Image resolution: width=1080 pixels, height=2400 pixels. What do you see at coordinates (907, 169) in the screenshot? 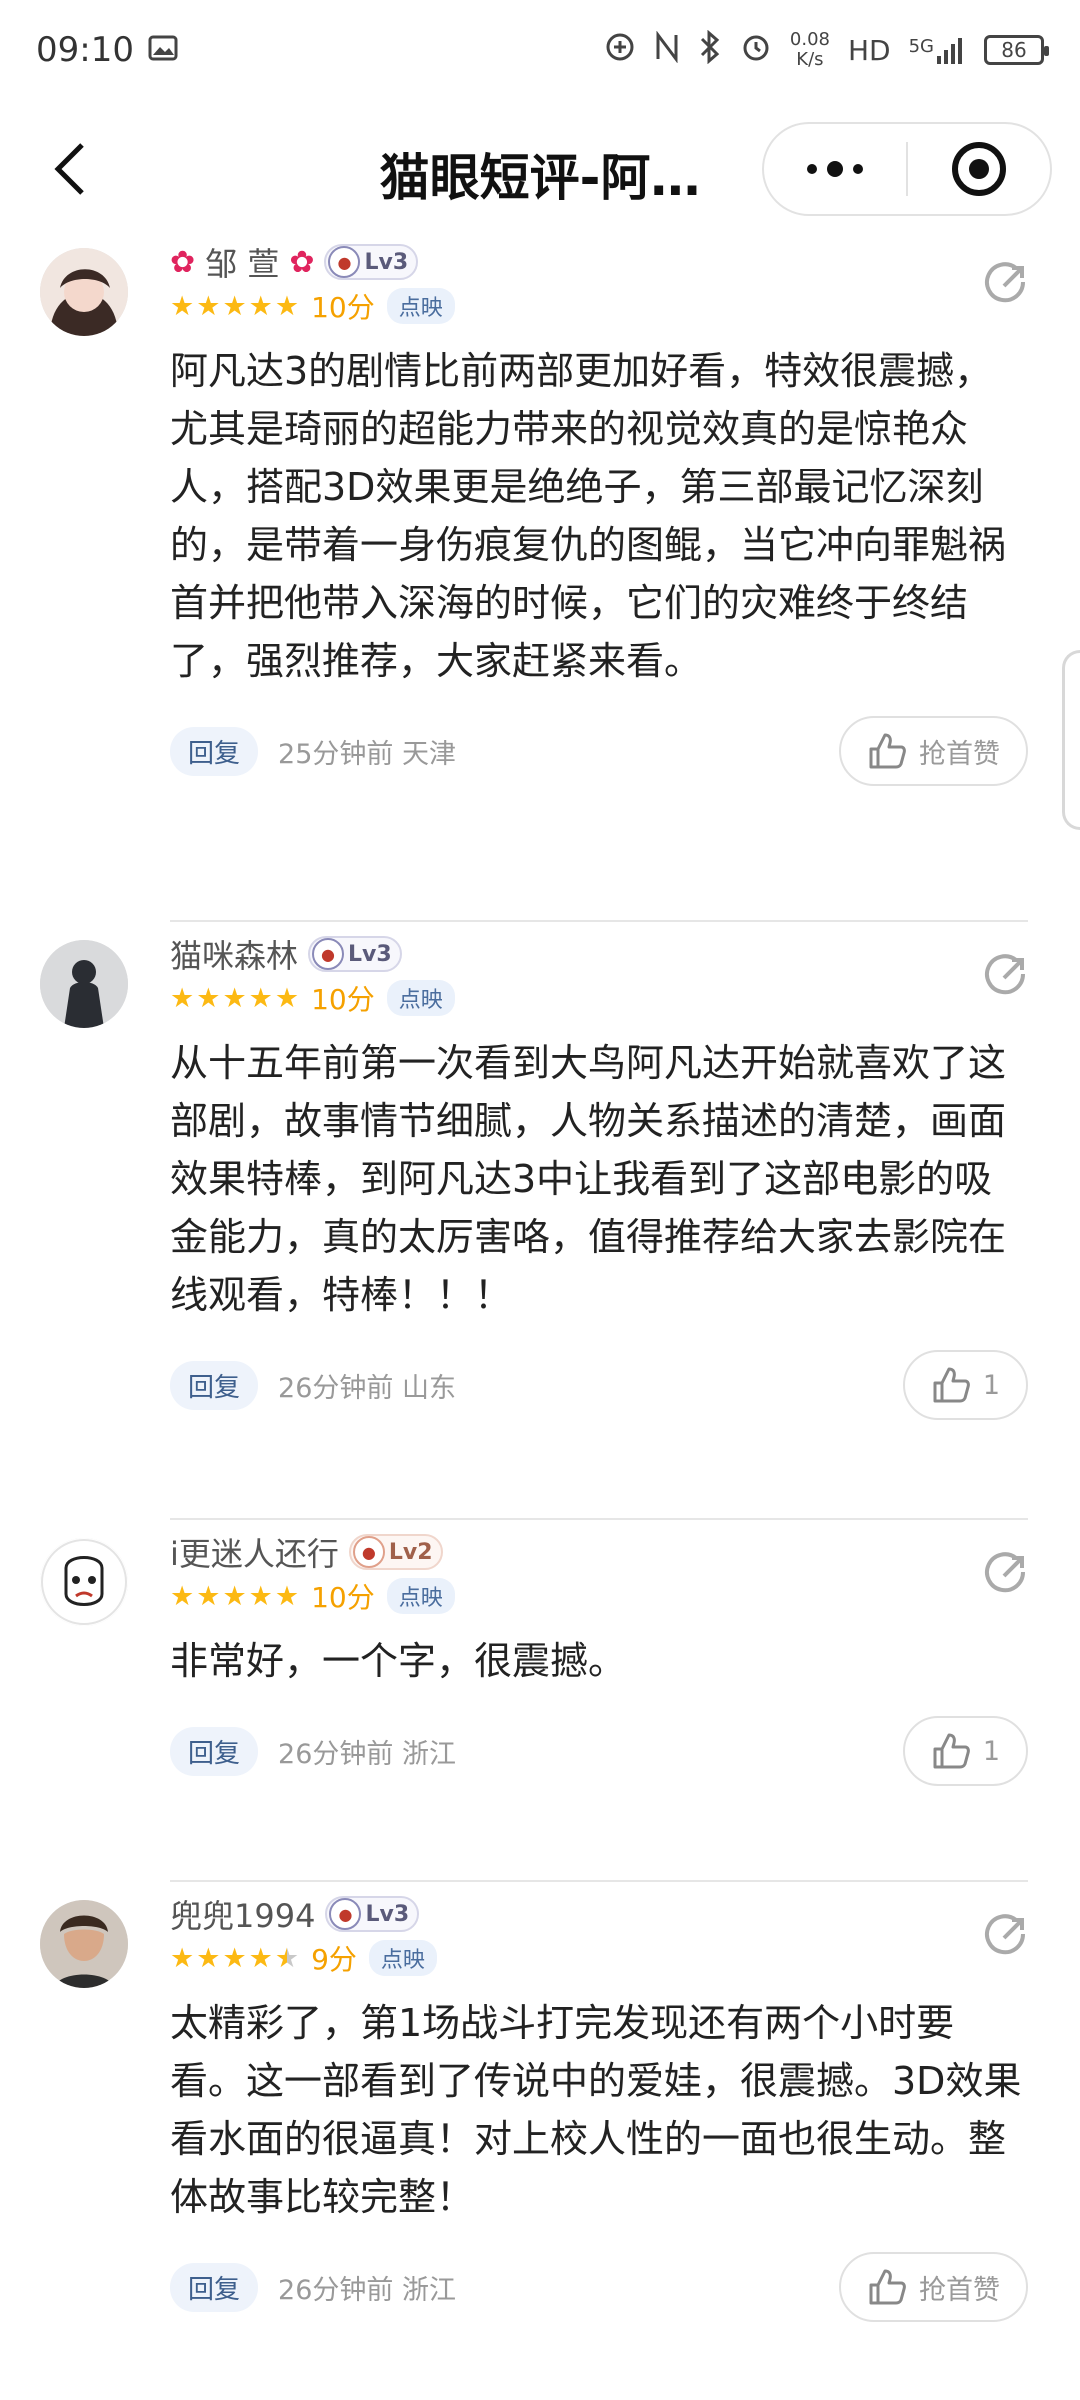
I see `mini-program-capsule` at bounding box center [907, 169].